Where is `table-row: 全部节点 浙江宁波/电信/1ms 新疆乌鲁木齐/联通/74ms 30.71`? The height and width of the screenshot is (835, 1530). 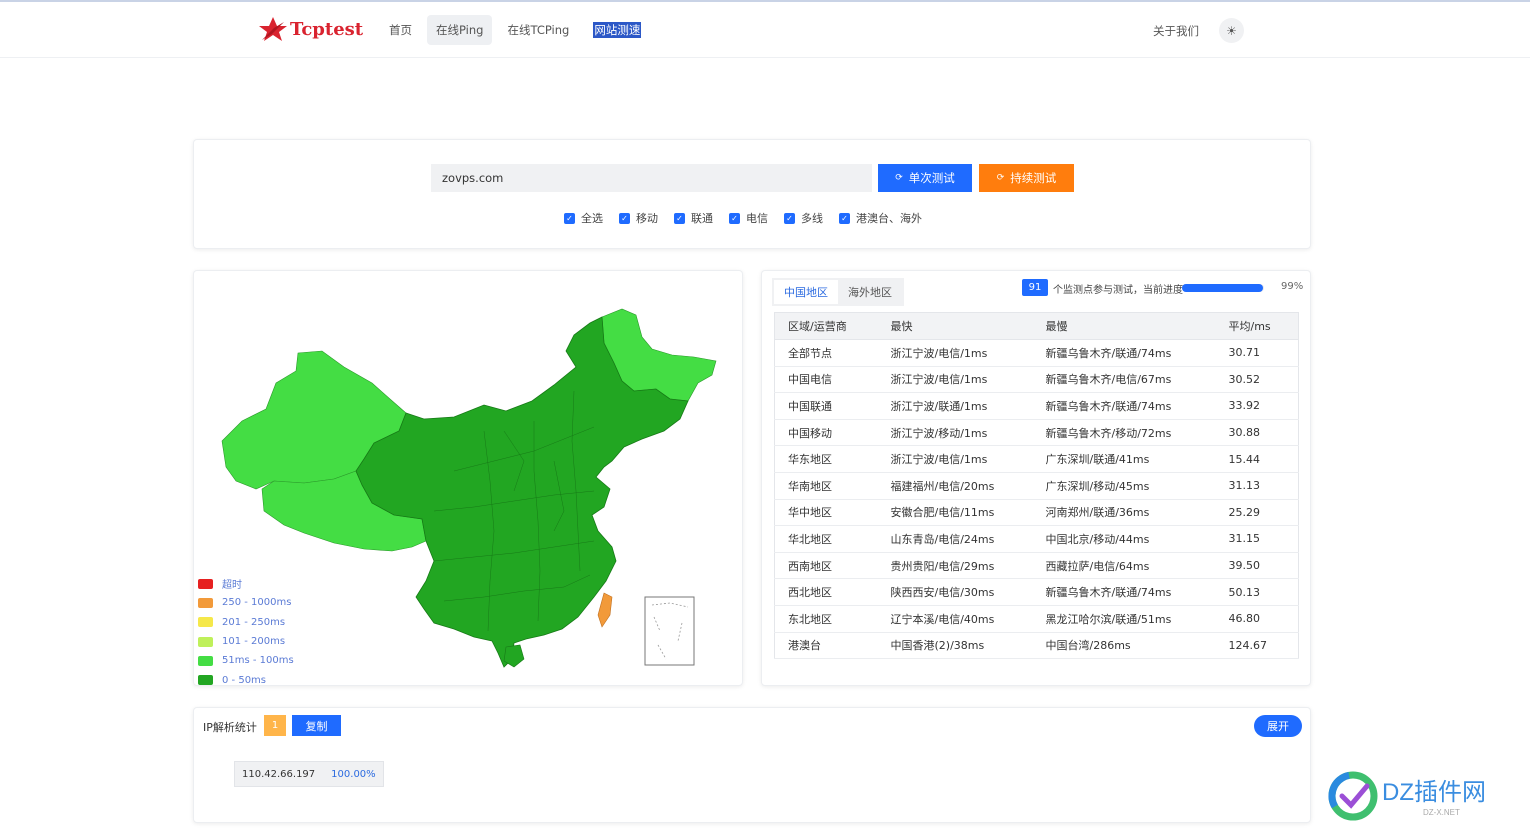
table-row: 全部节点 浙江宁波/电信/1ms 新疆乌鲁木齐/联通/74ms 30.71 is located at coordinates (1036, 353).